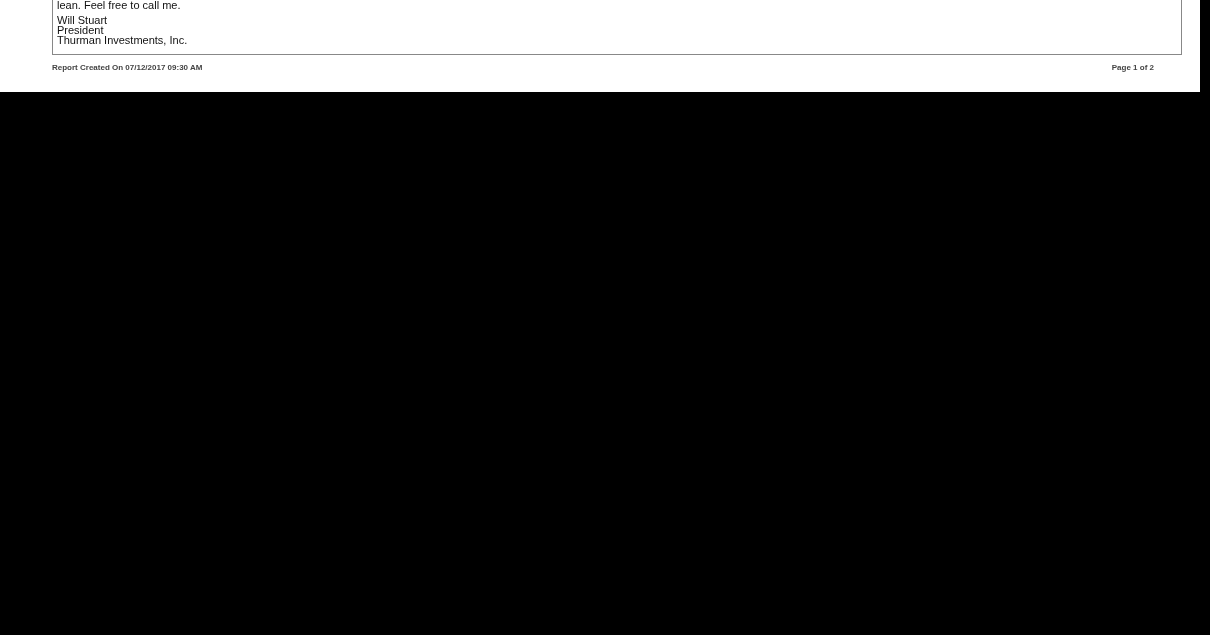 The width and height of the screenshot is (1210, 635). What do you see at coordinates (83, 20) in the screenshot?
I see `signature-line: Will Stuart` at bounding box center [83, 20].